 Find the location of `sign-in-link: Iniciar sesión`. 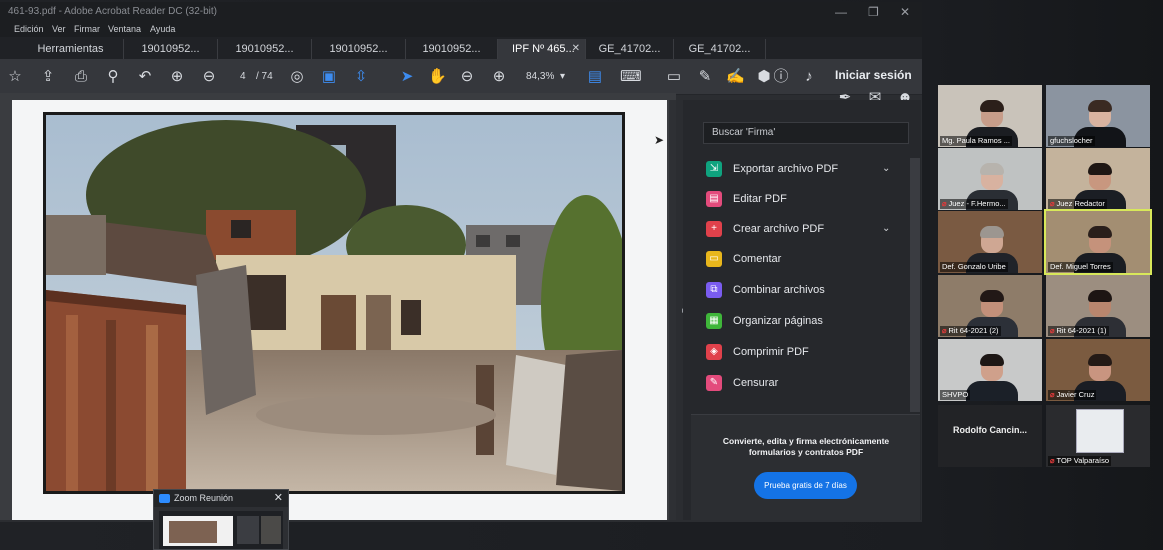

sign-in-link: Iniciar sesión is located at coordinates (873, 75).